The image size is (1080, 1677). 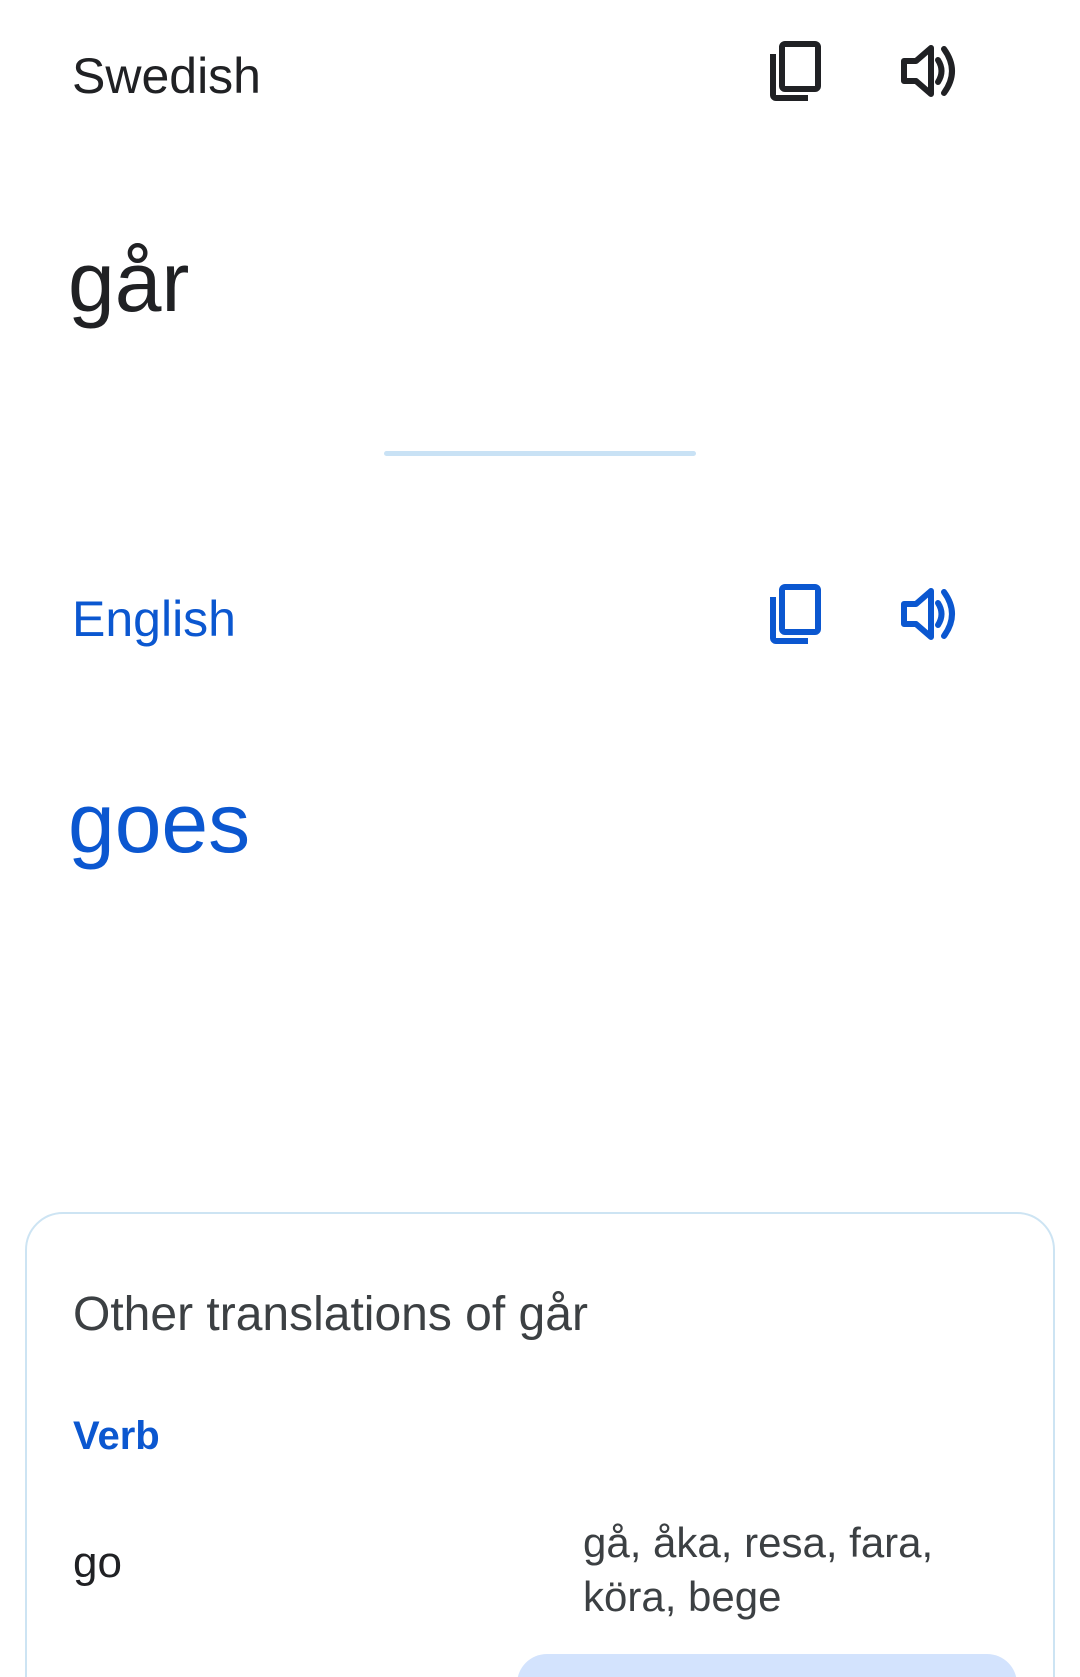 I want to click on part-of-speech-label: Verb, so click(x=116, y=1436).